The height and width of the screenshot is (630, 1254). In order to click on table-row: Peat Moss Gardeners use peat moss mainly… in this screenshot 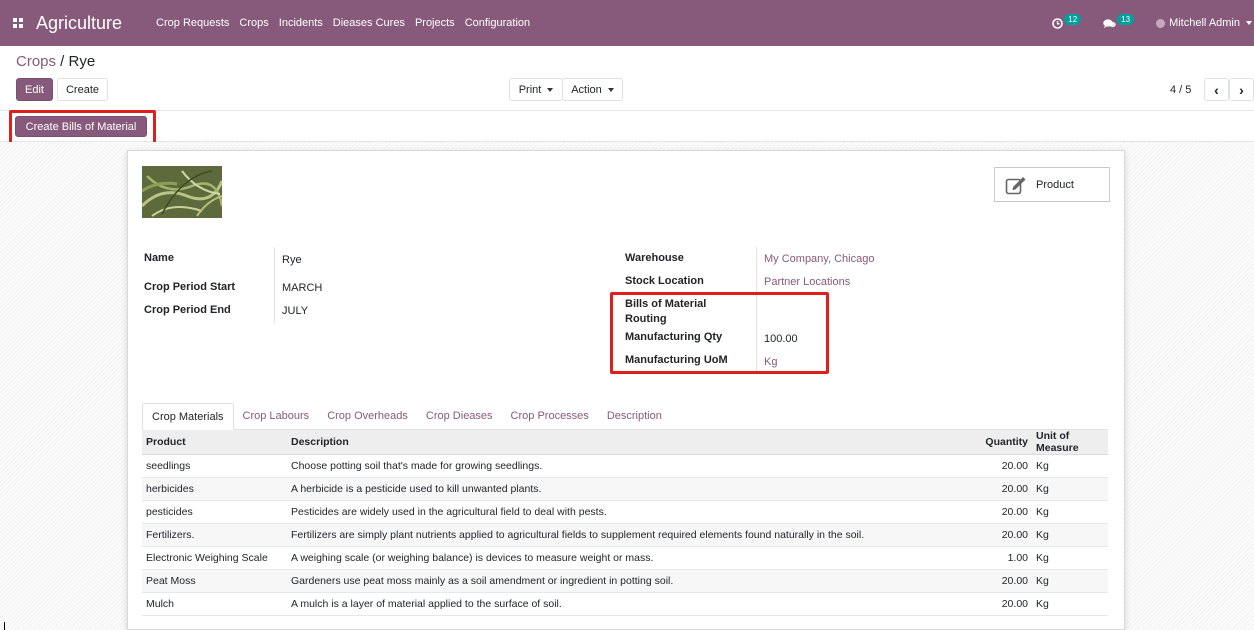, I will do `click(625, 581)`.